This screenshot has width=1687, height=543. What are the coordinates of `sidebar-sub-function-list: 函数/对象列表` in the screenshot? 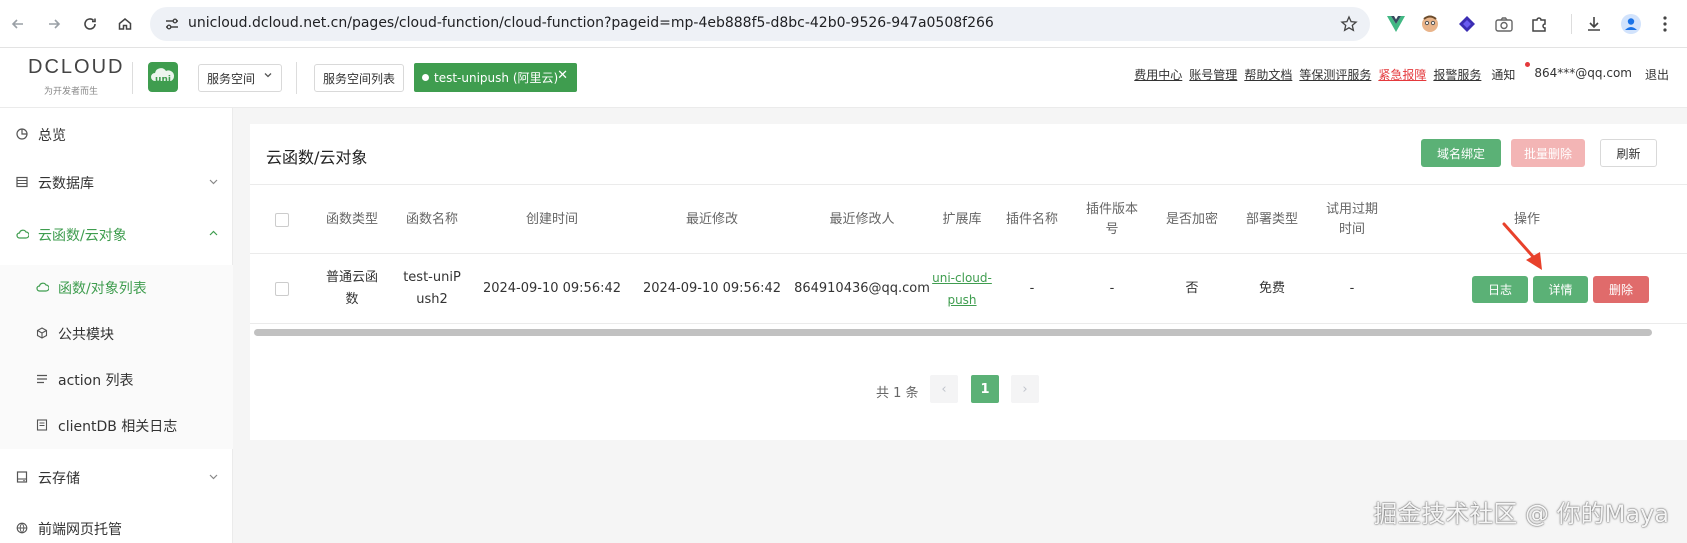 It's located at (116, 288).